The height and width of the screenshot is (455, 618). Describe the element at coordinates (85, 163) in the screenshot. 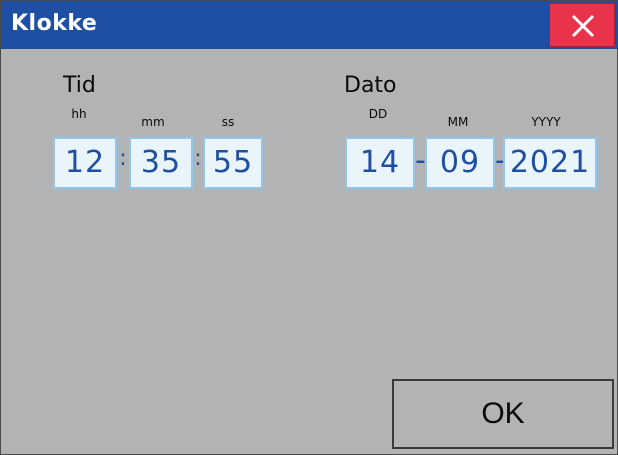

I see `hours-field: 12` at that location.